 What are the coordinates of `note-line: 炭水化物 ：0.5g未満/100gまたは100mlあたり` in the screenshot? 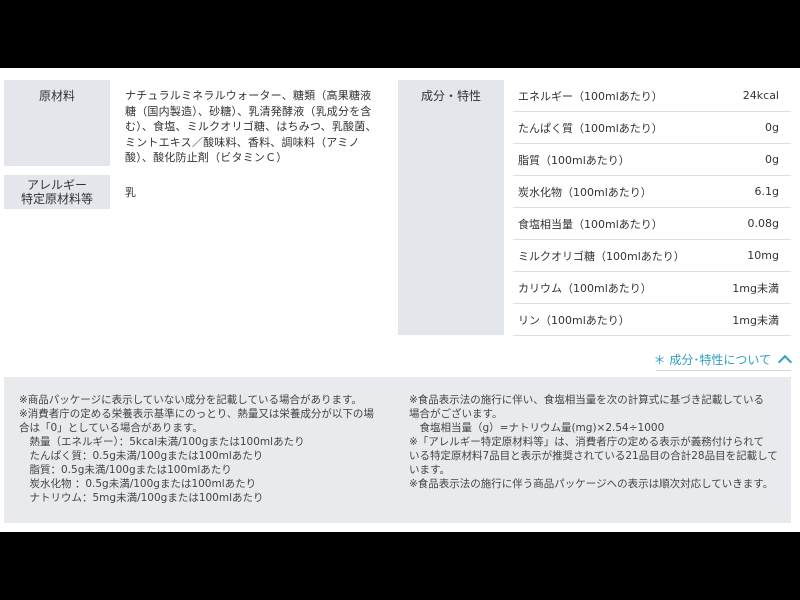 It's located at (138, 484).